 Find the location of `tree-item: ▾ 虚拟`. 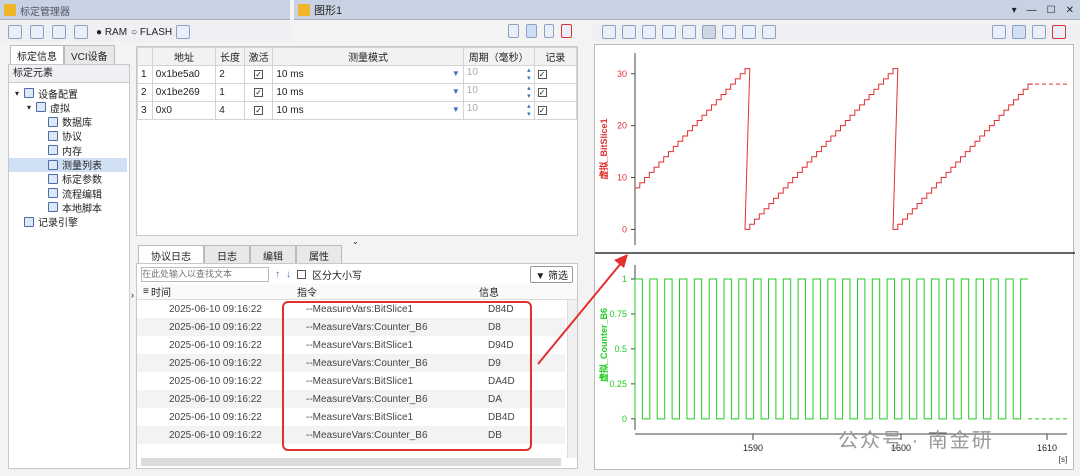

tree-item: ▾ 虚拟 is located at coordinates (68, 107).